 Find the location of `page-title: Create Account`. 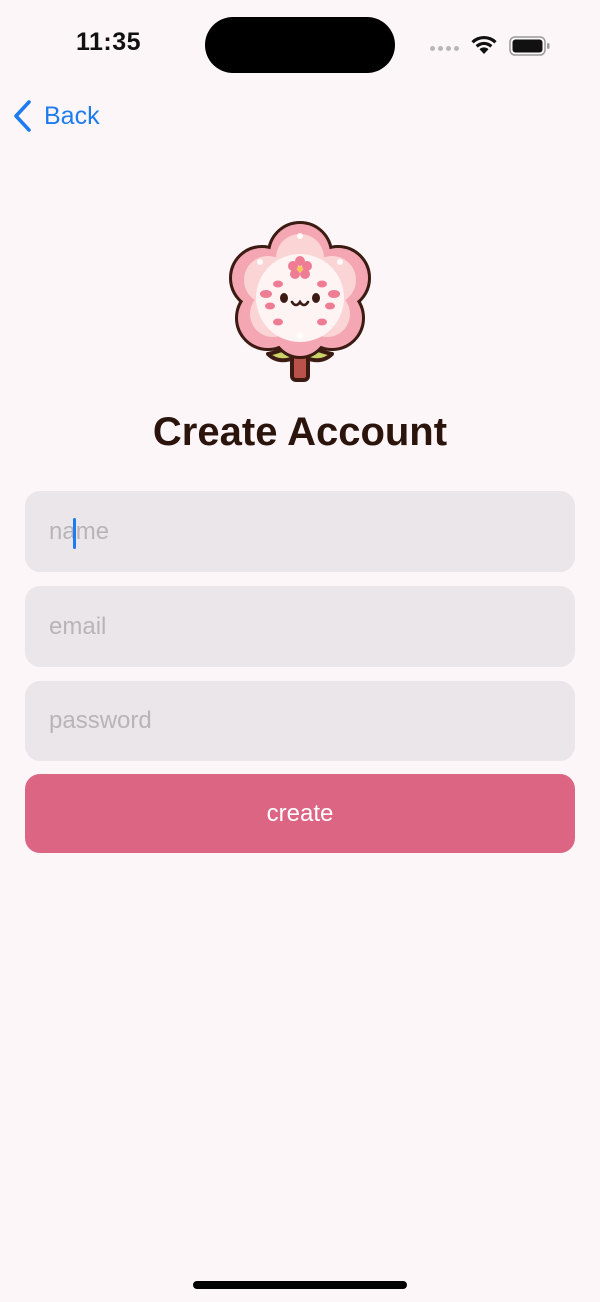

page-title: Create Account is located at coordinates (300, 432).